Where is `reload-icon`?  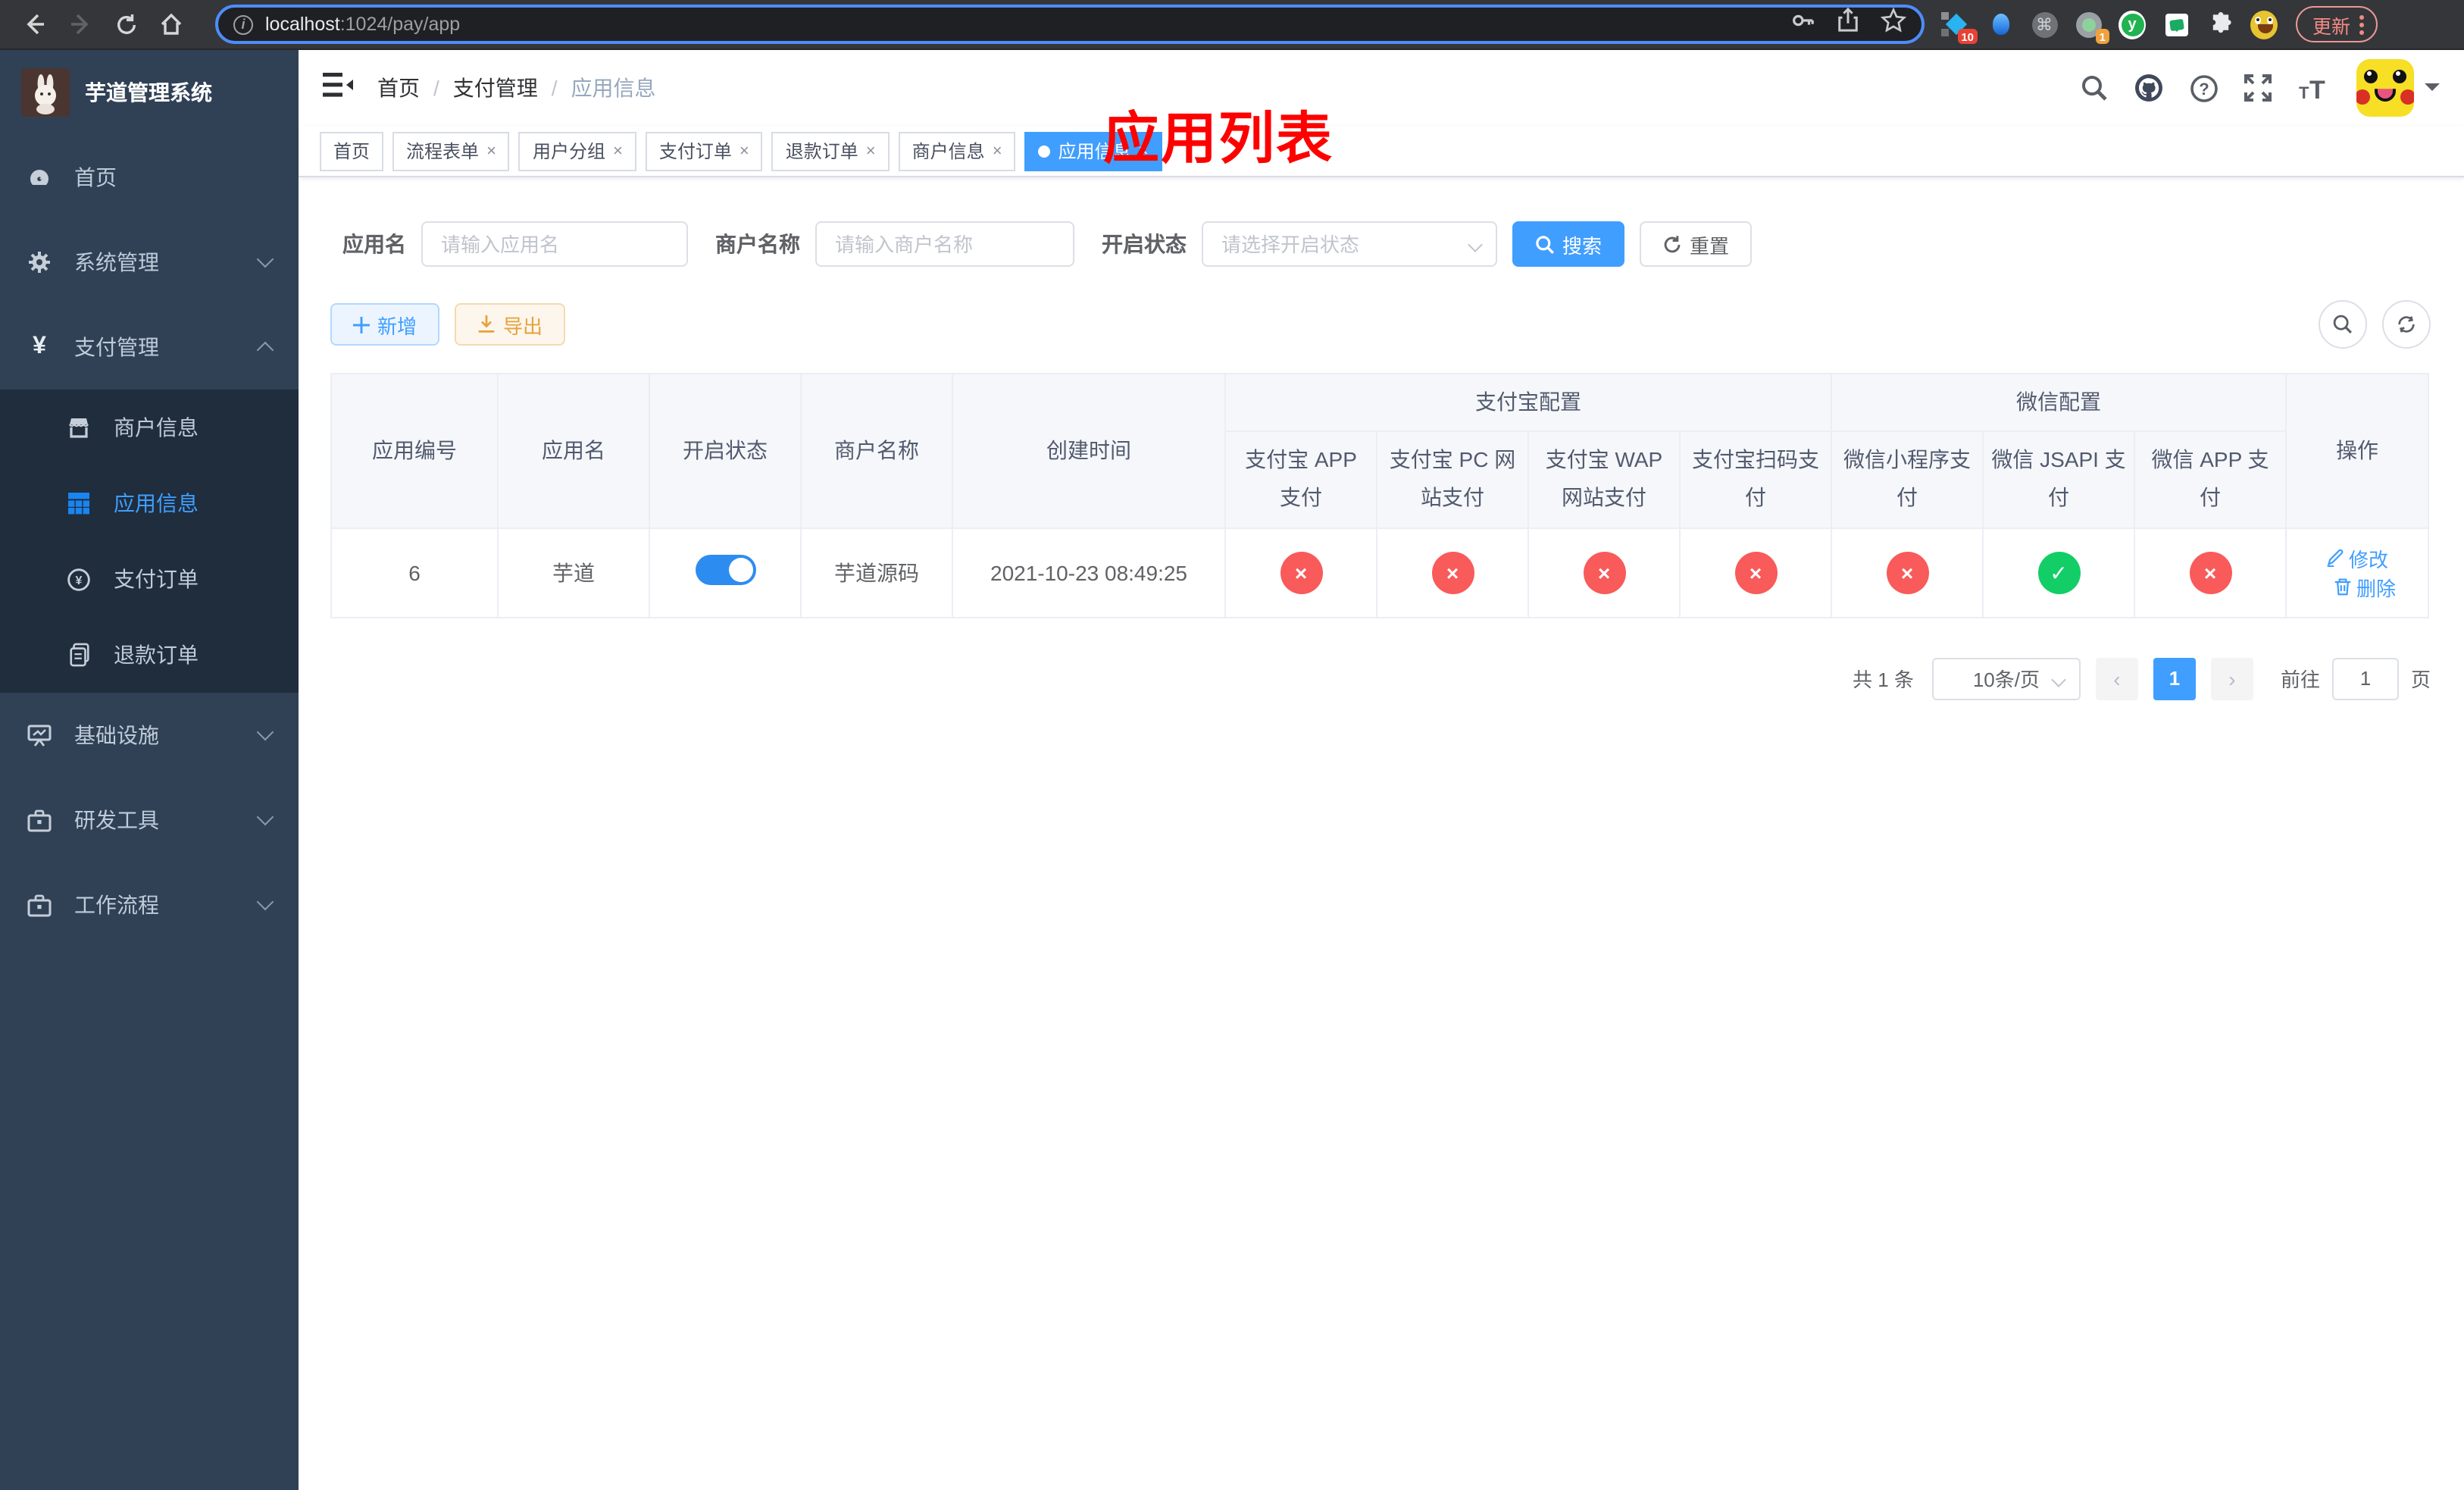
reload-icon is located at coordinates (125, 25).